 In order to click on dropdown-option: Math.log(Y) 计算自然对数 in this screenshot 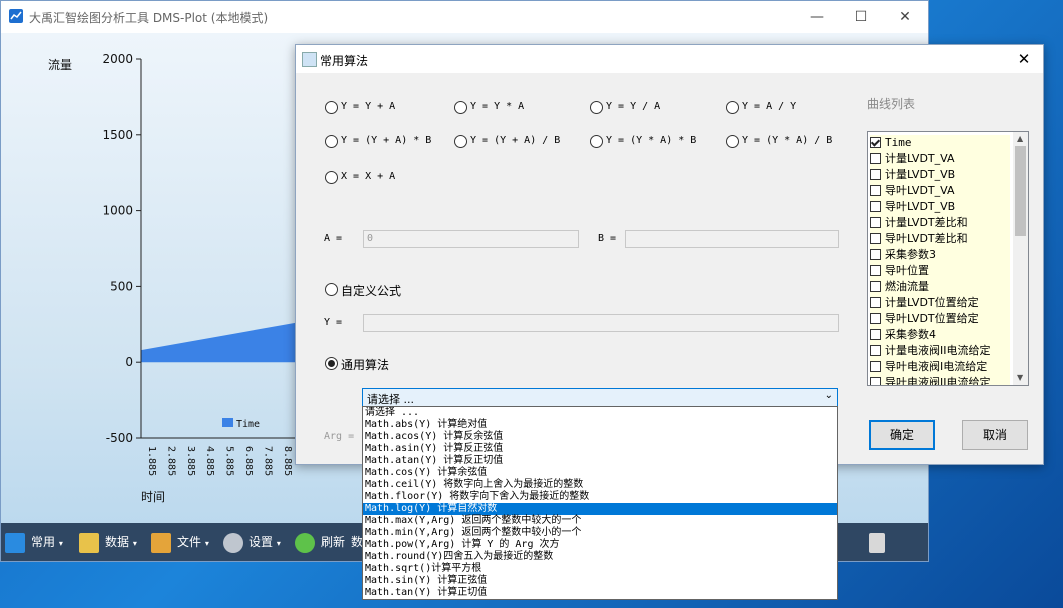, I will do `click(600, 509)`.